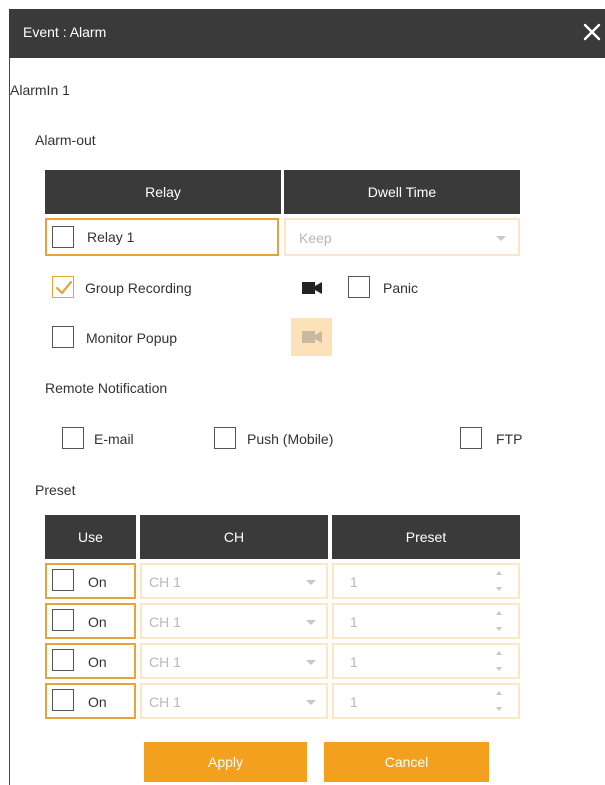 The height and width of the screenshot is (785, 605). I want to click on remote-notification-label: Remote Notification, so click(106, 388).